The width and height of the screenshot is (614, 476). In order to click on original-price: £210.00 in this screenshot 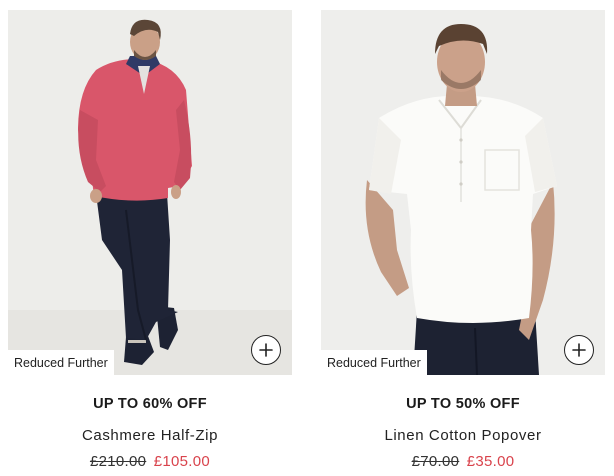, I will do `click(118, 461)`.